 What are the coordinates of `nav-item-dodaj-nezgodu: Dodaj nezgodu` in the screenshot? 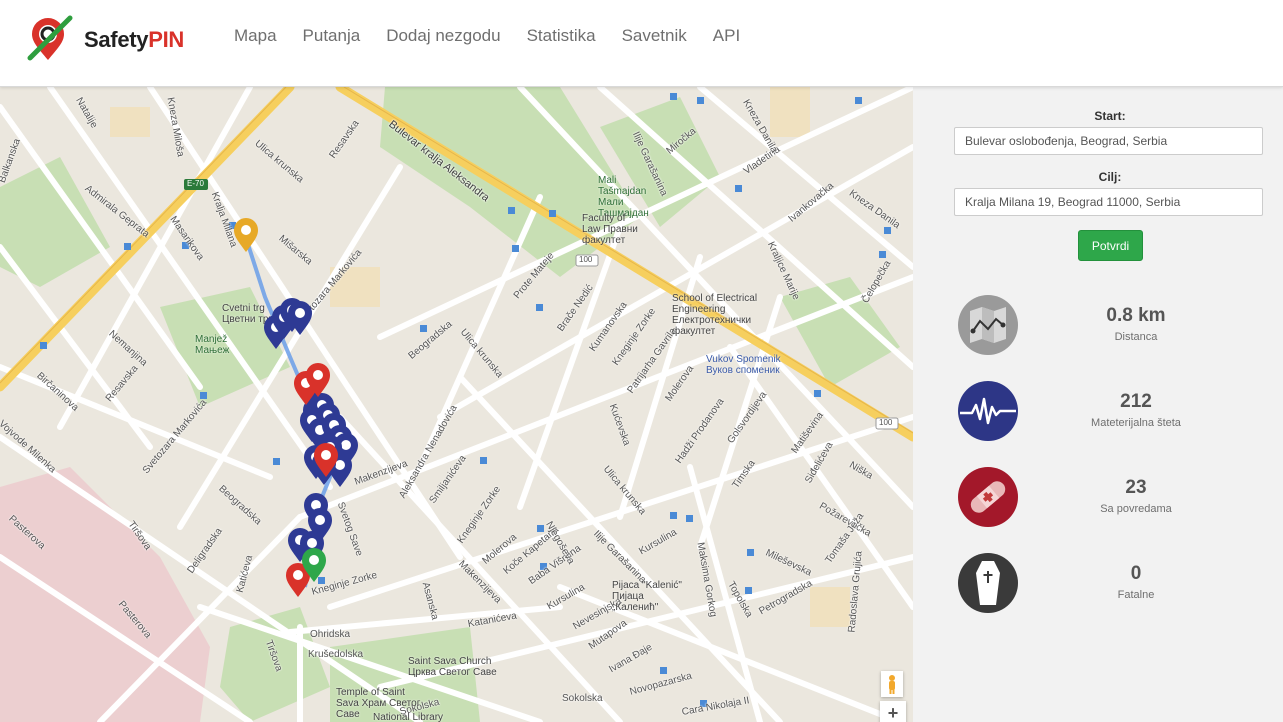 It's located at (443, 36).